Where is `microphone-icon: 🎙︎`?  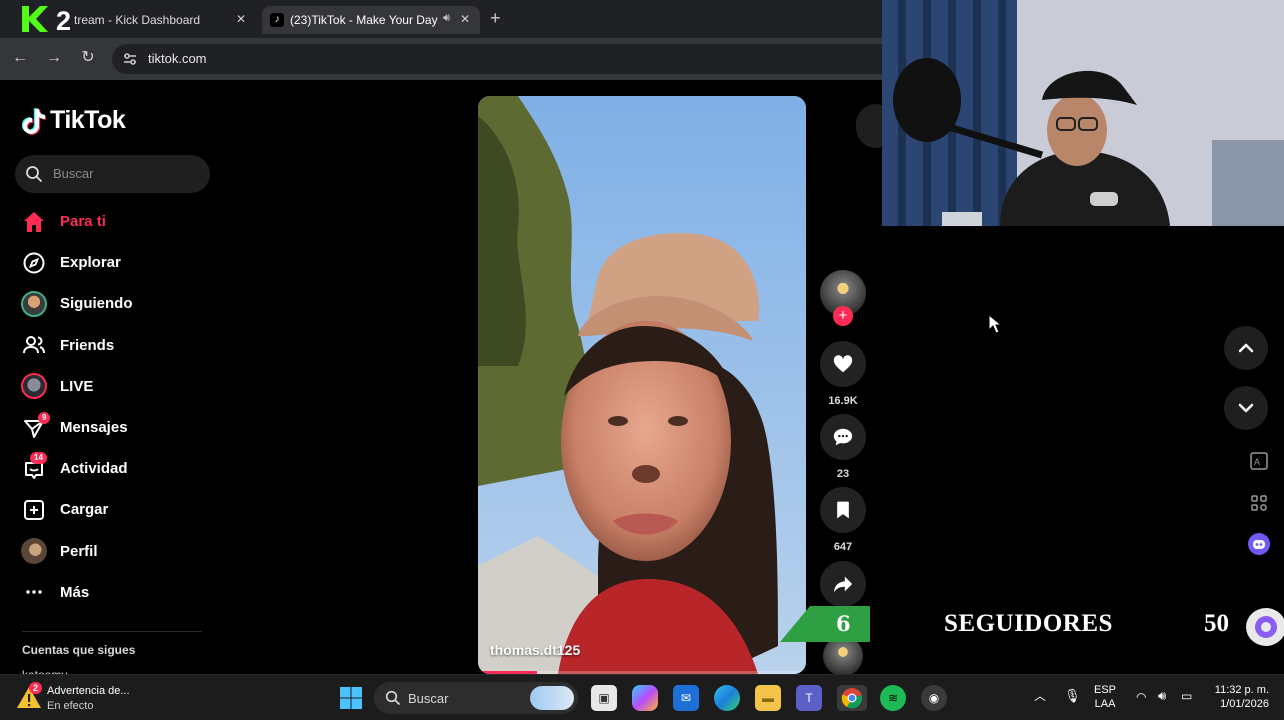
microphone-icon: 🎙︎ is located at coordinates (1072, 696).